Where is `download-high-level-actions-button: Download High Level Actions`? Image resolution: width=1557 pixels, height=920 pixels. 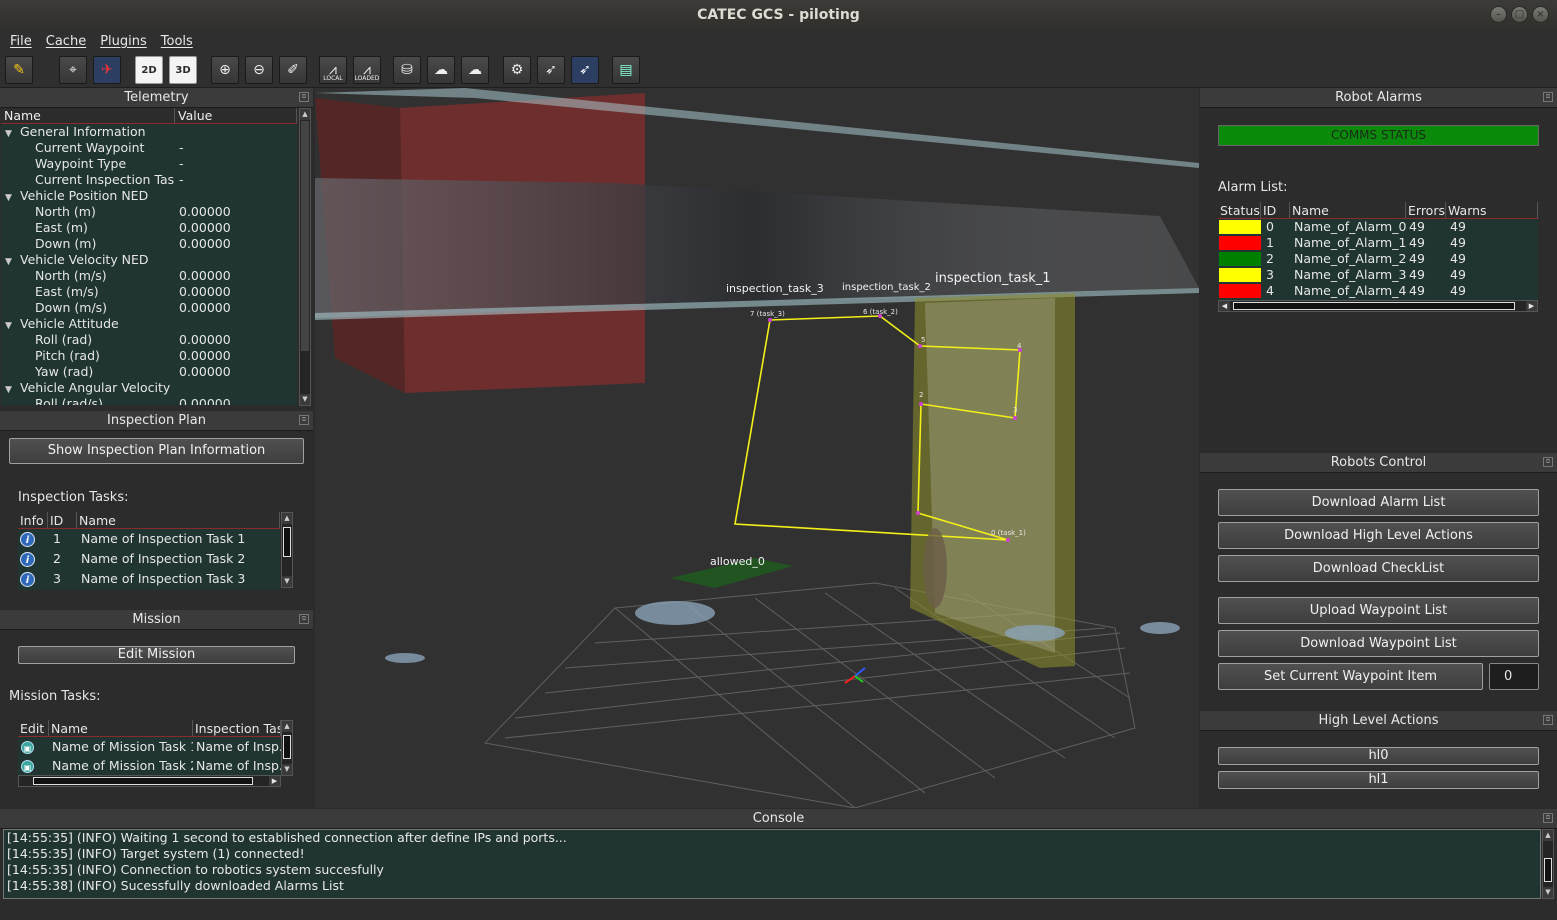
download-high-level-actions-button: Download High Level Actions is located at coordinates (1378, 535).